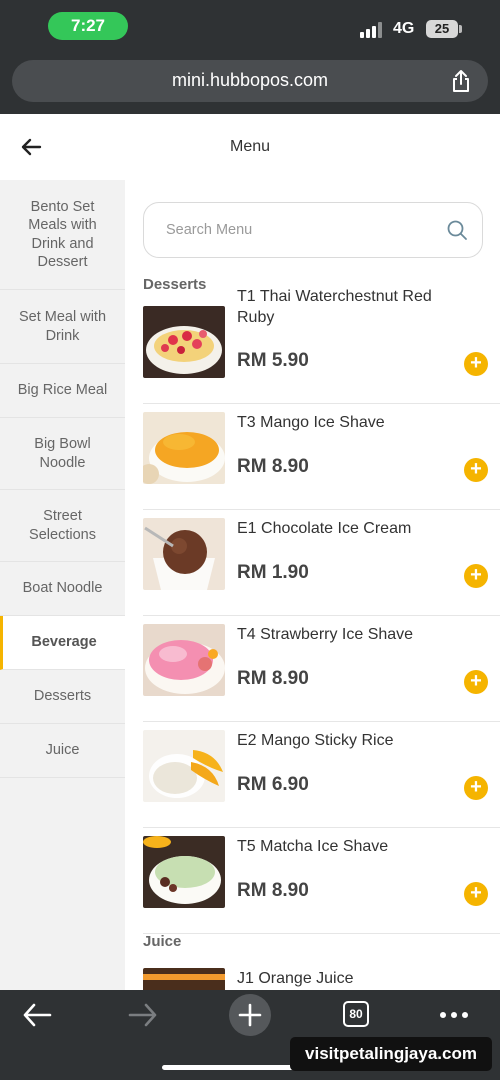 This screenshot has width=500, height=1080. I want to click on sidebar-item-desserts: Desserts, so click(62, 697).